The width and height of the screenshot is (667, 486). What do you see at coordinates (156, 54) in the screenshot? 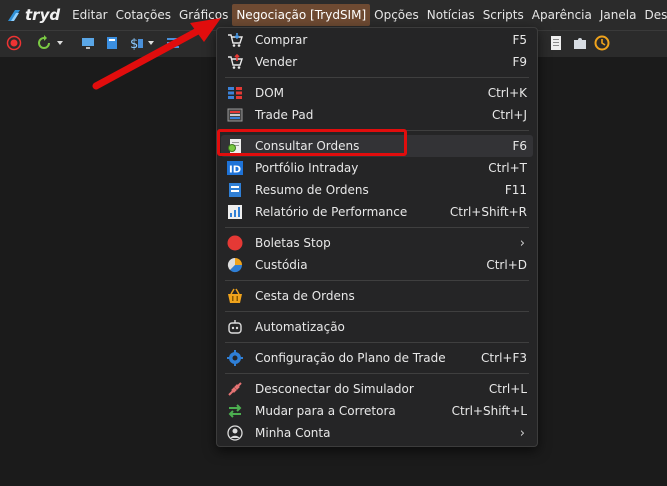
I see `annotation-arrow-icon` at bounding box center [156, 54].